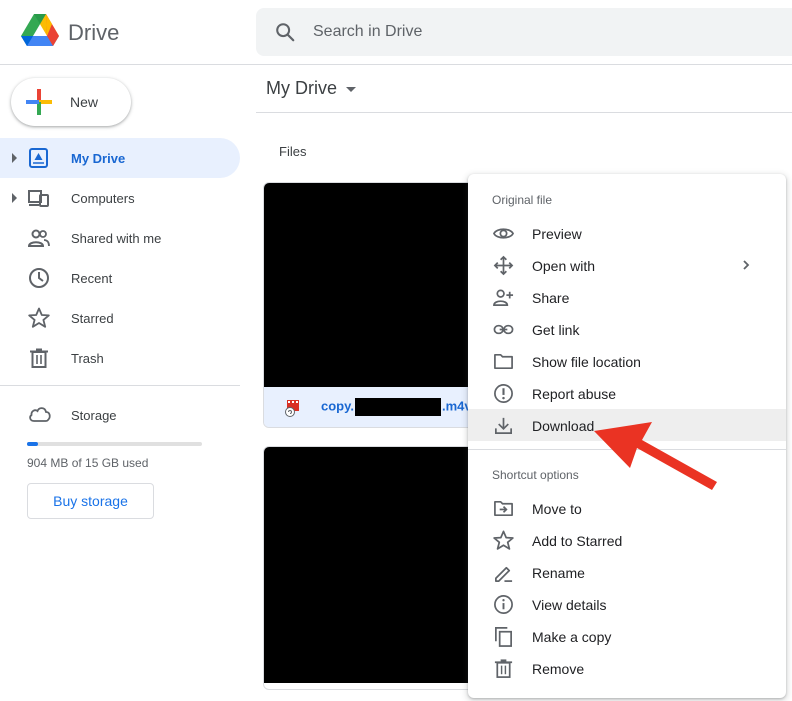 This screenshot has height=701, width=792. What do you see at coordinates (503, 508) in the screenshot?
I see `move-to-icon` at bounding box center [503, 508].